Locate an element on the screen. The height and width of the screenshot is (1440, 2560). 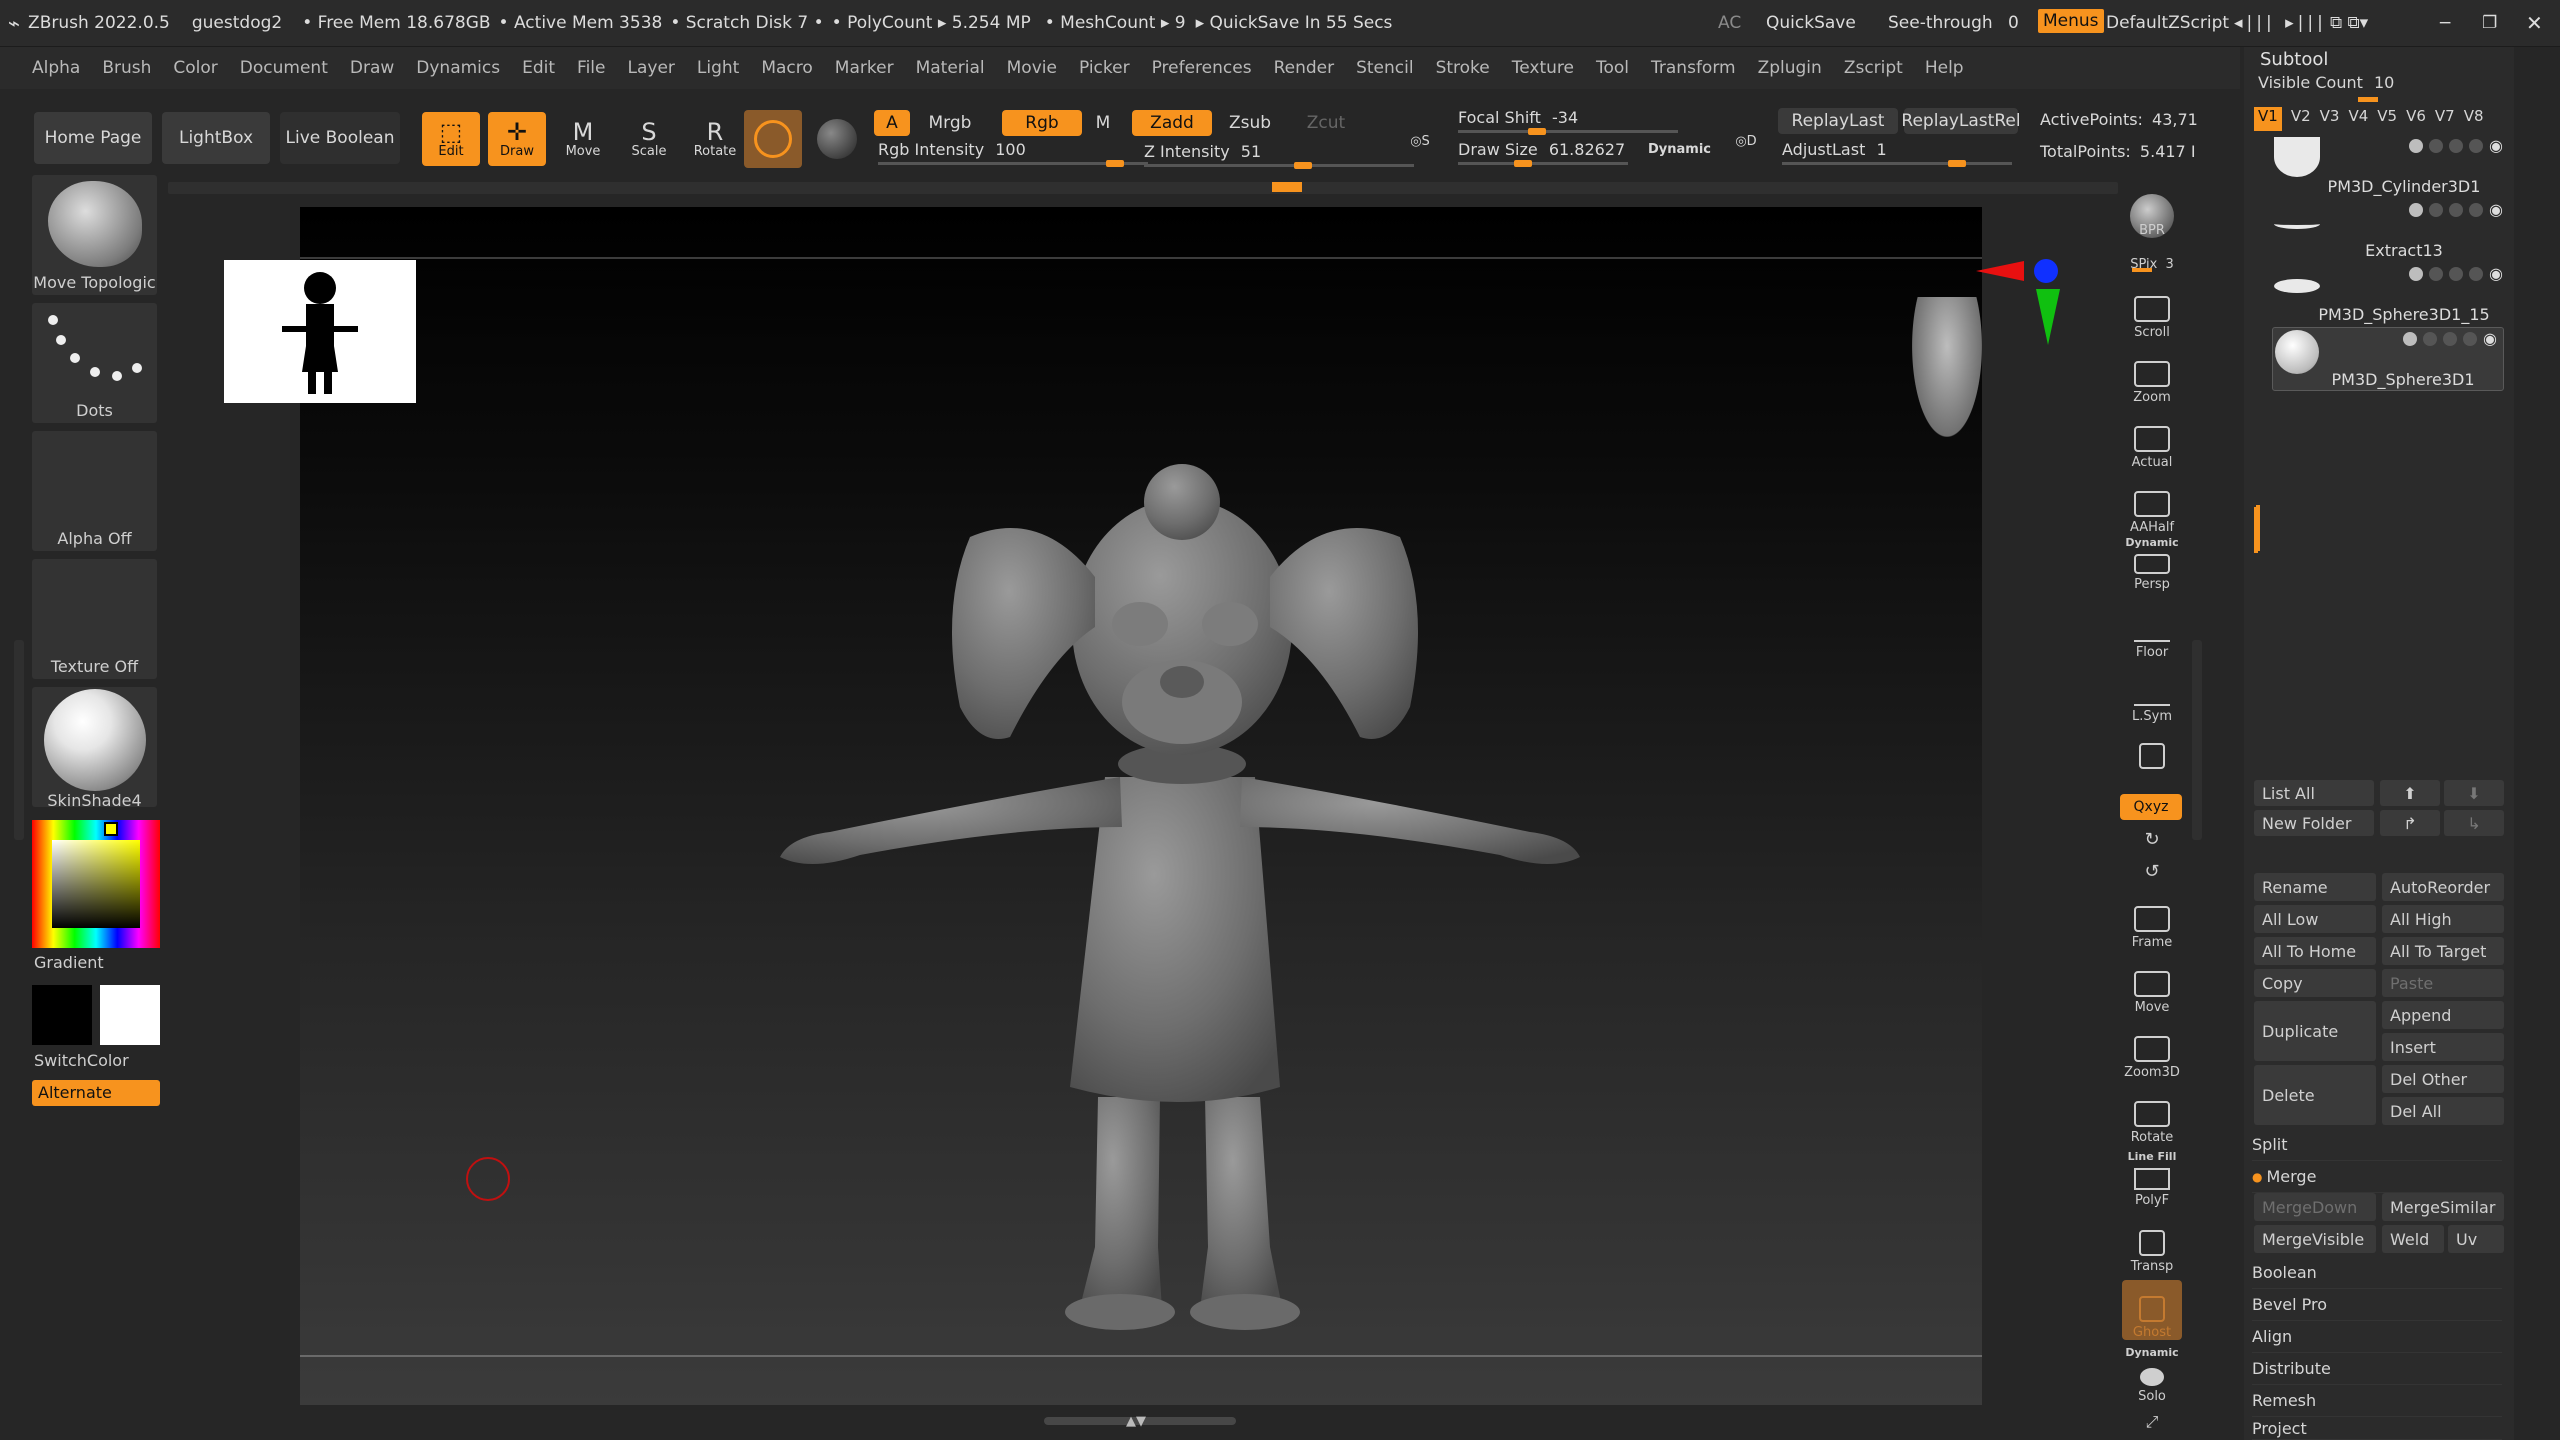
menu-edit: Edit is located at coordinates (538, 68).